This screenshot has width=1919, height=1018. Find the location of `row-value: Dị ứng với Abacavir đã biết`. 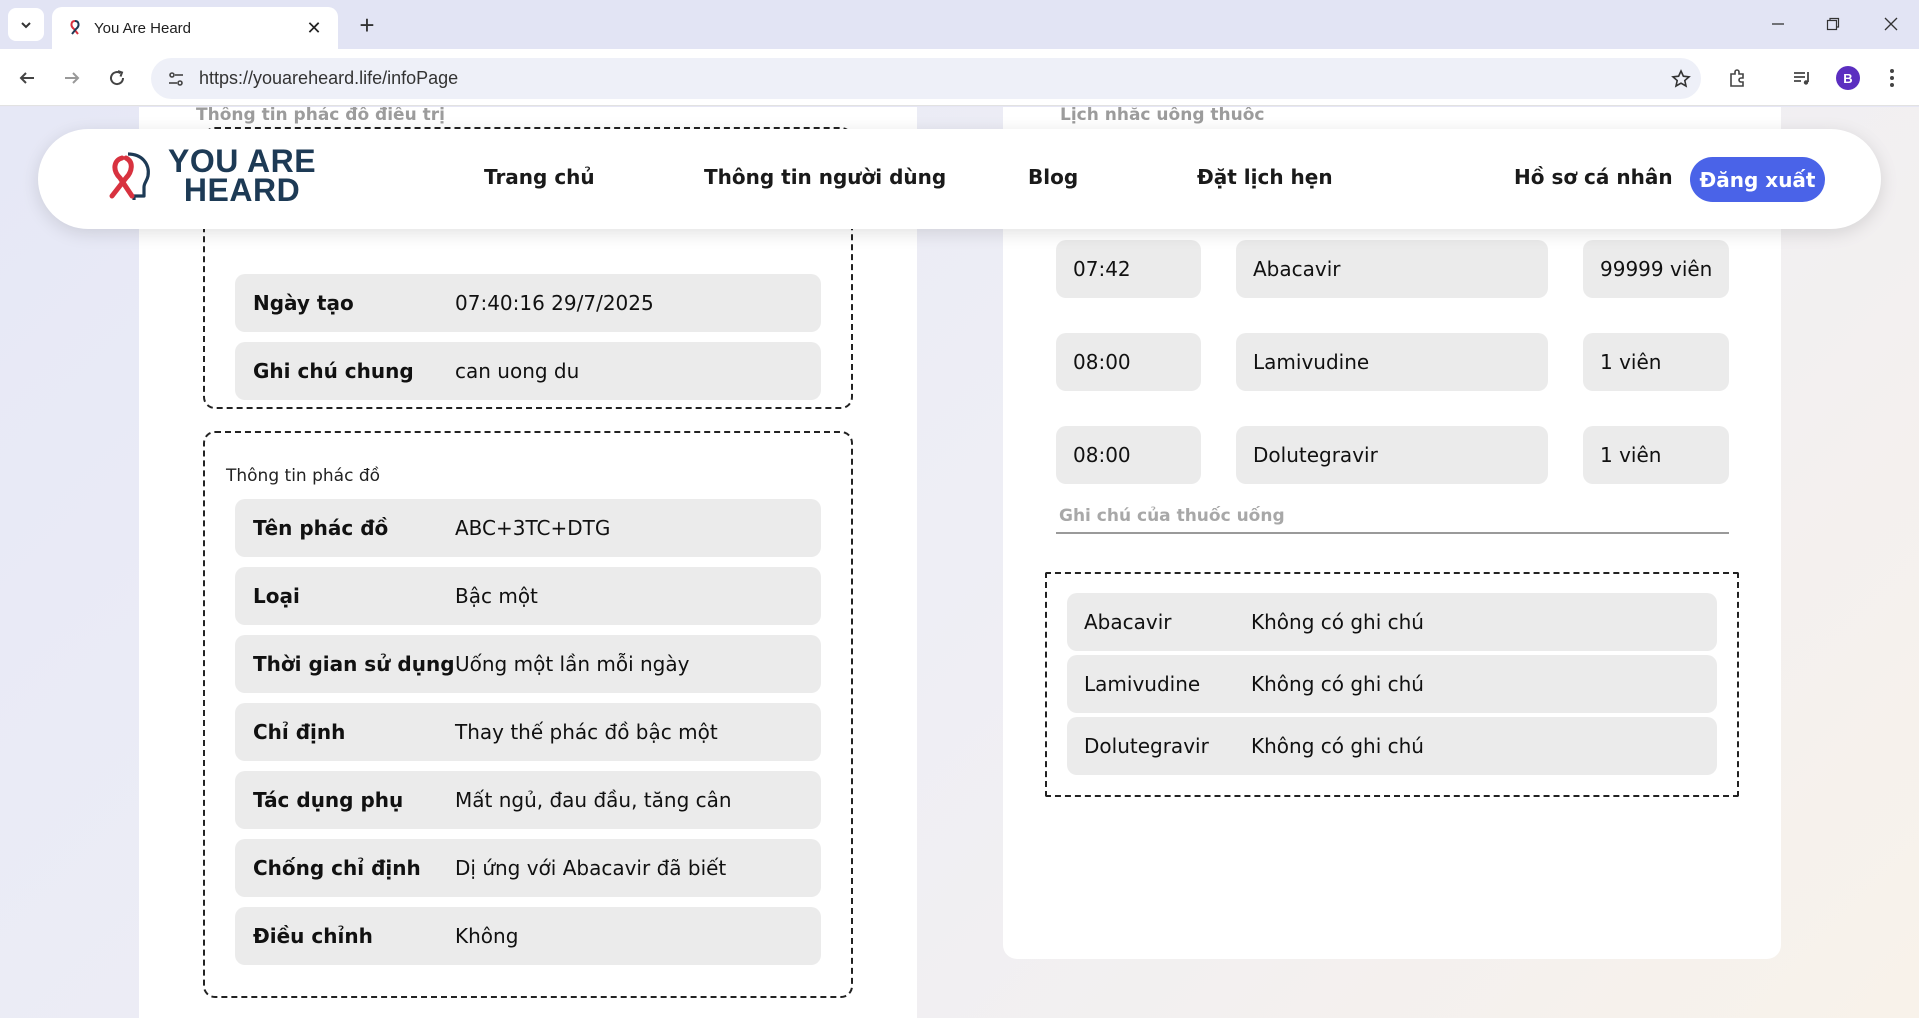

row-value: Dị ứng với Abacavir đã biết is located at coordinates (591, 868).